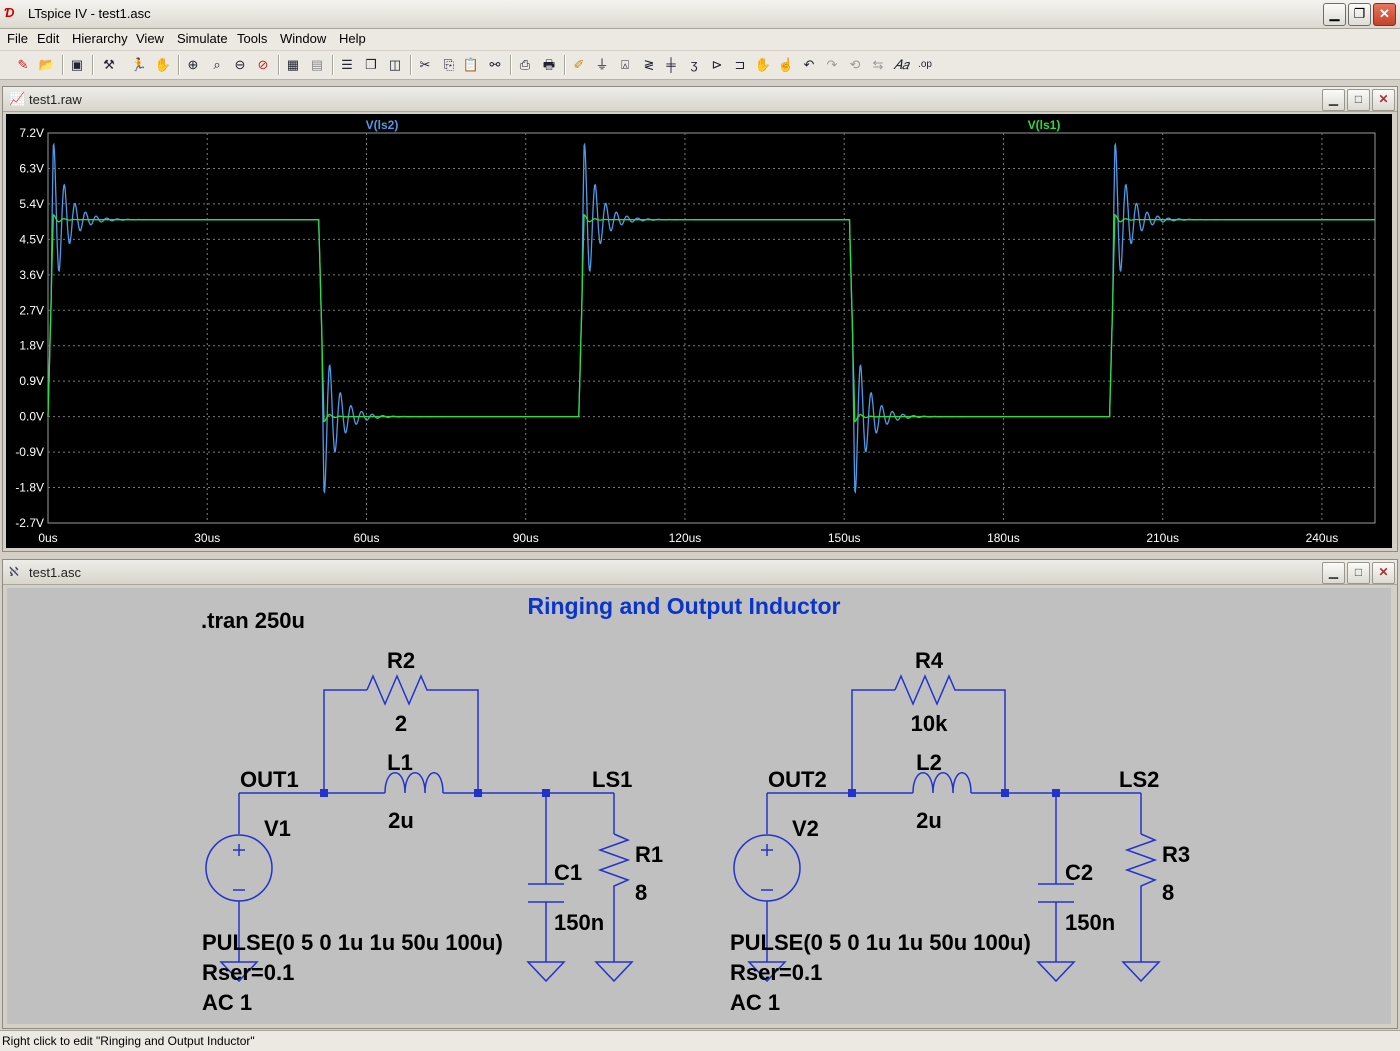 The image size is (1400, 1051). What do you see at coordinates (263, 65) in the screenshot?
I see `zoom-fit-icon: ⊘` at bounding box center [263, 65].